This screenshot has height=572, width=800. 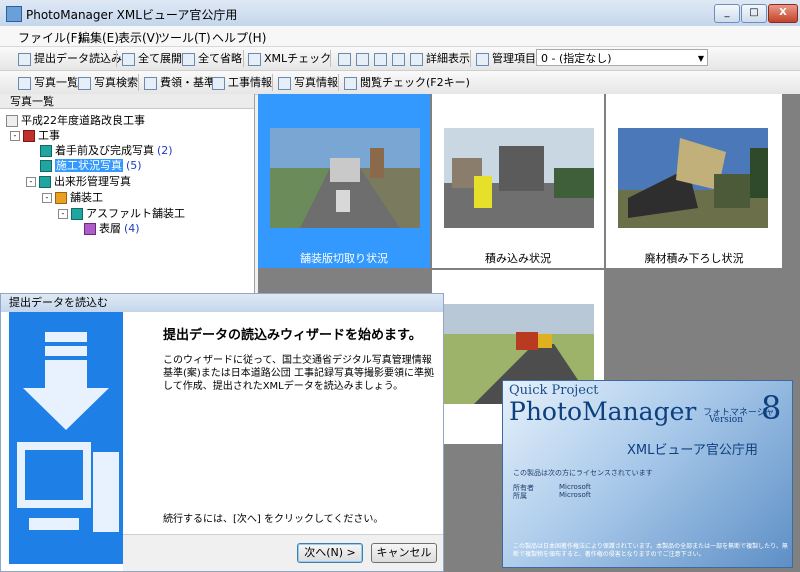 I want to click on manage-label: 管理項目, so click(x=514, y=58).